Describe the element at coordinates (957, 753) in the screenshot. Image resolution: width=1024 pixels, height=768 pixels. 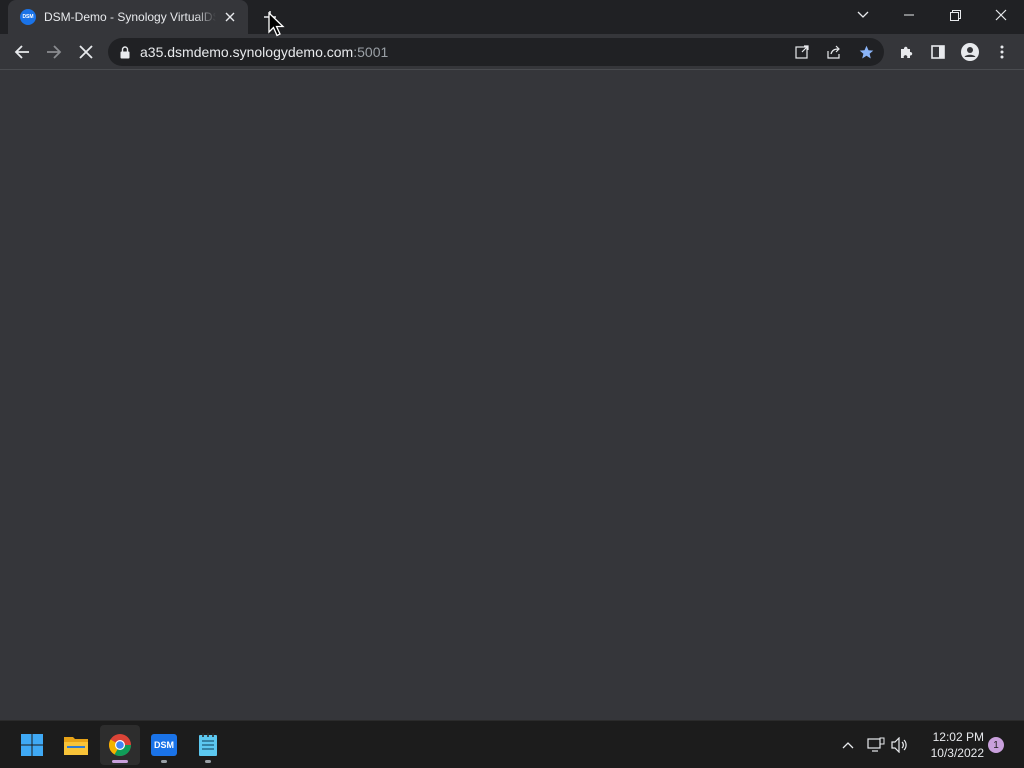
I see `clock-date: 10/3/2022` at that location.